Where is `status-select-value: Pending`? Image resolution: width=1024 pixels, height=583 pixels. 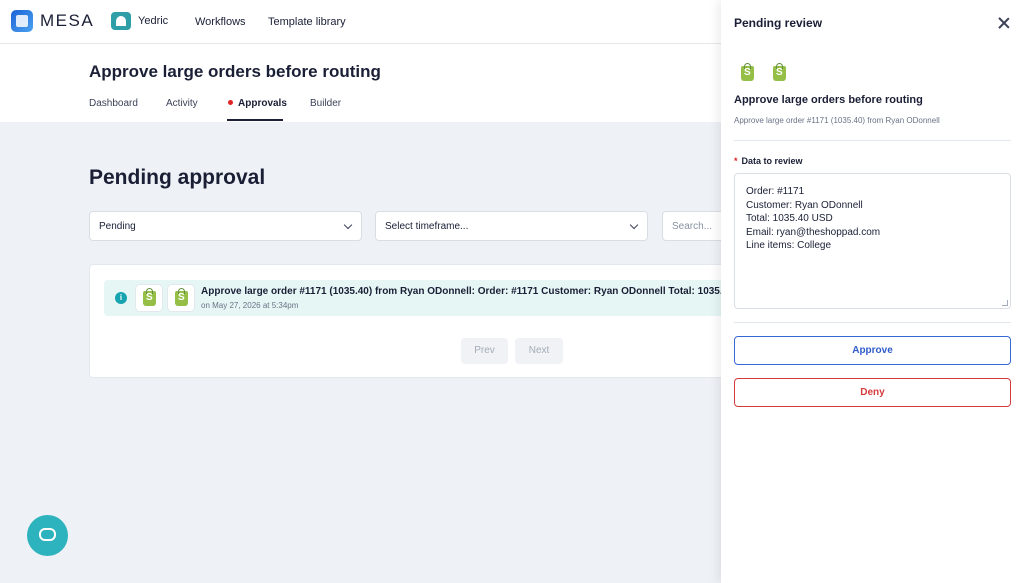 status-select-value: Pending is located at coordinates (117, 226).